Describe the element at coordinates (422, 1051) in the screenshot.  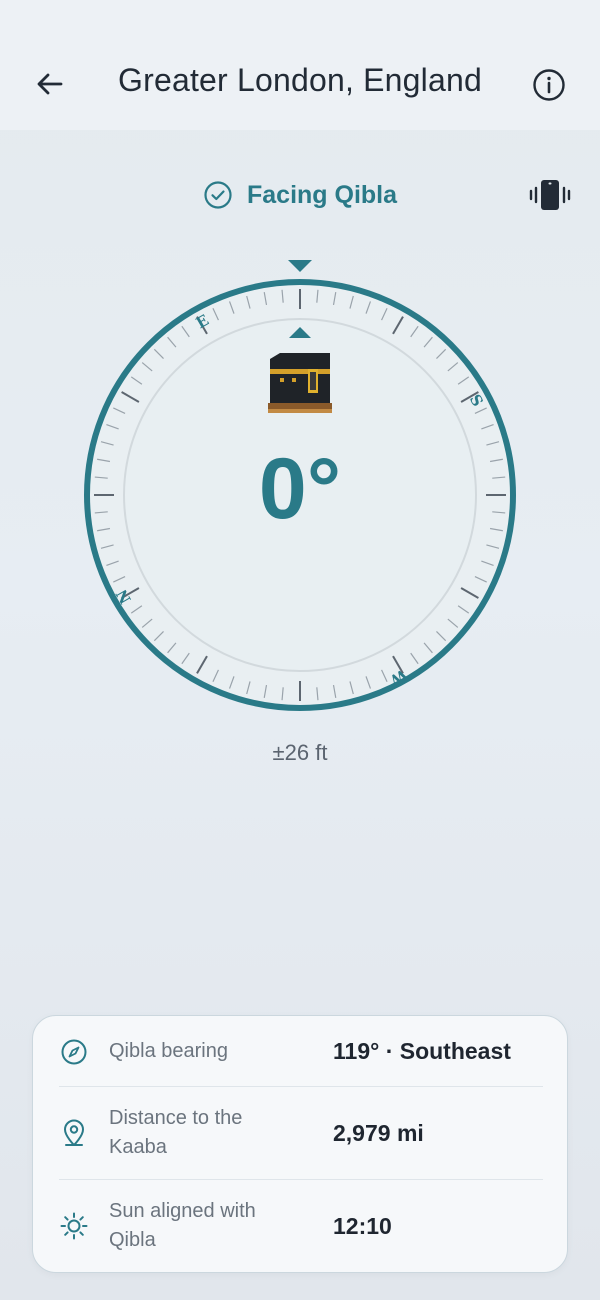
I see `row-value: 119° · Southeast` at that location.